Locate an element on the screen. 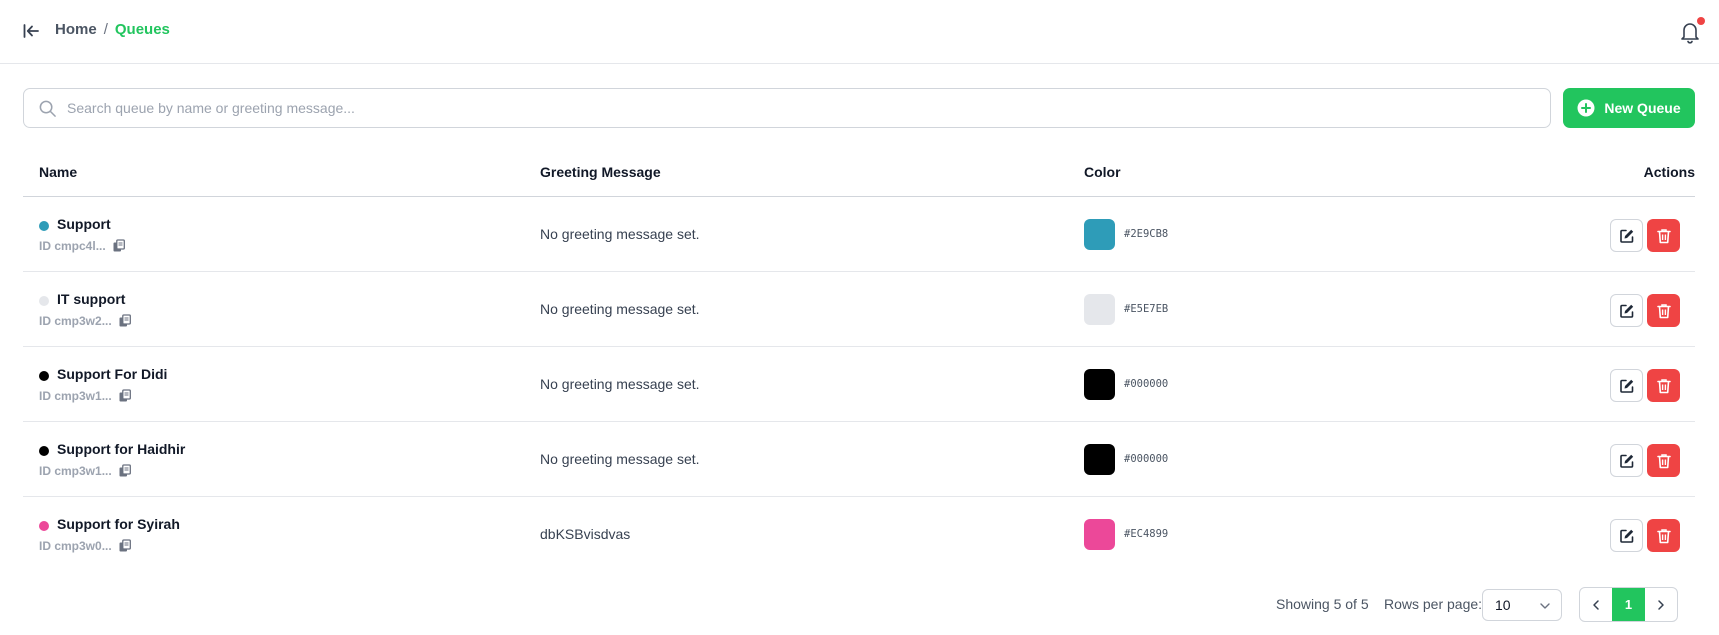 Image resolution: width=1719 pixels, height=635 pixels. search-input is located at coordinates (802, 108).